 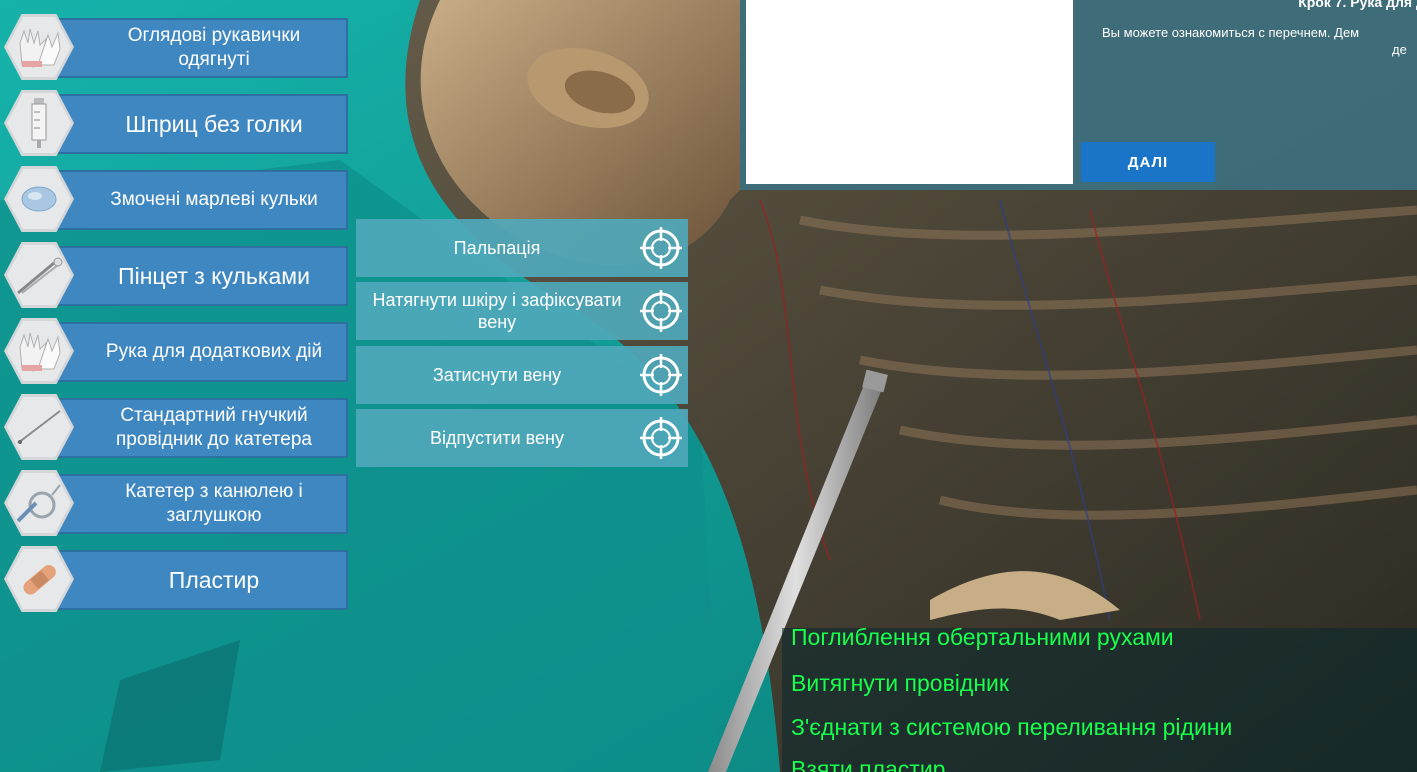 I want to click on action-palpation: Пальпація, so click(x=522, y=248).